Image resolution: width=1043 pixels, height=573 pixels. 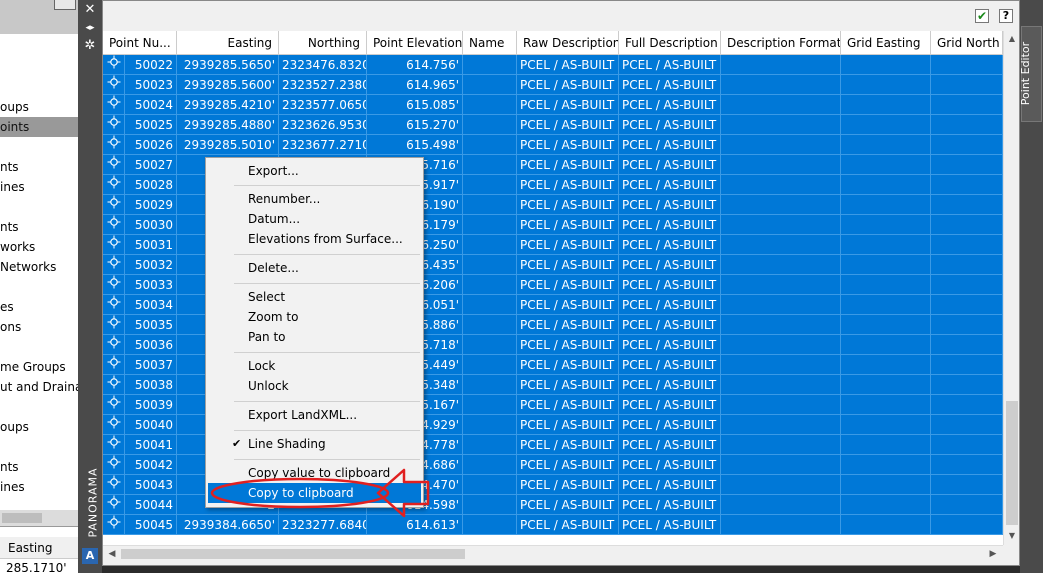 What do you see at coordinates (228, 125) in the screenshot?
I see `table-cell: 2939285.4880'` at bounding box center [228, 125].